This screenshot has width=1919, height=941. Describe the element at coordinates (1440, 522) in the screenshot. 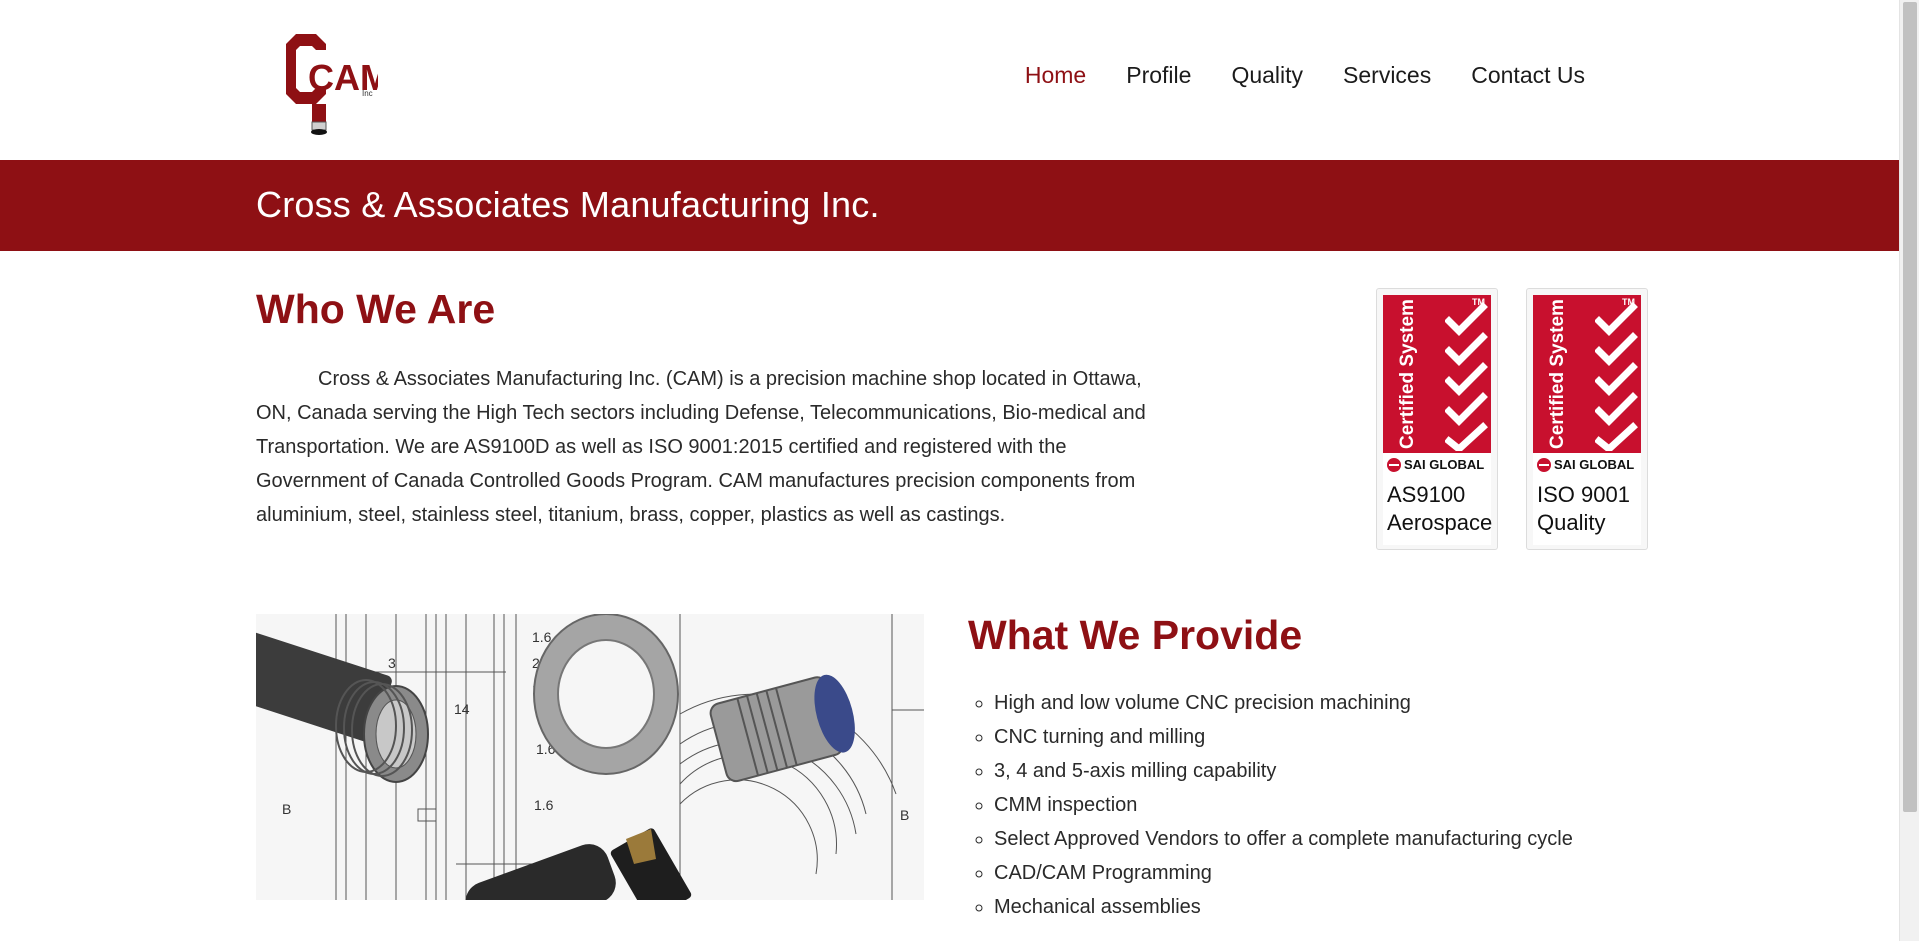

I see `badge-standard-line2: Aerospace` at that location.